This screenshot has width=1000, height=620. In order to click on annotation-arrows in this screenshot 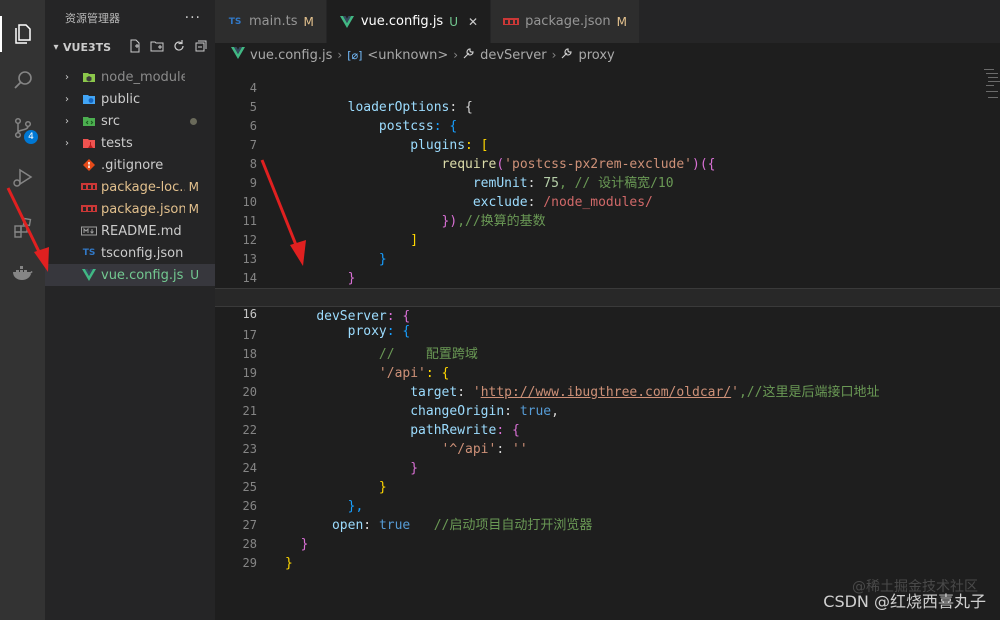, I will do `click(156, 215)`.